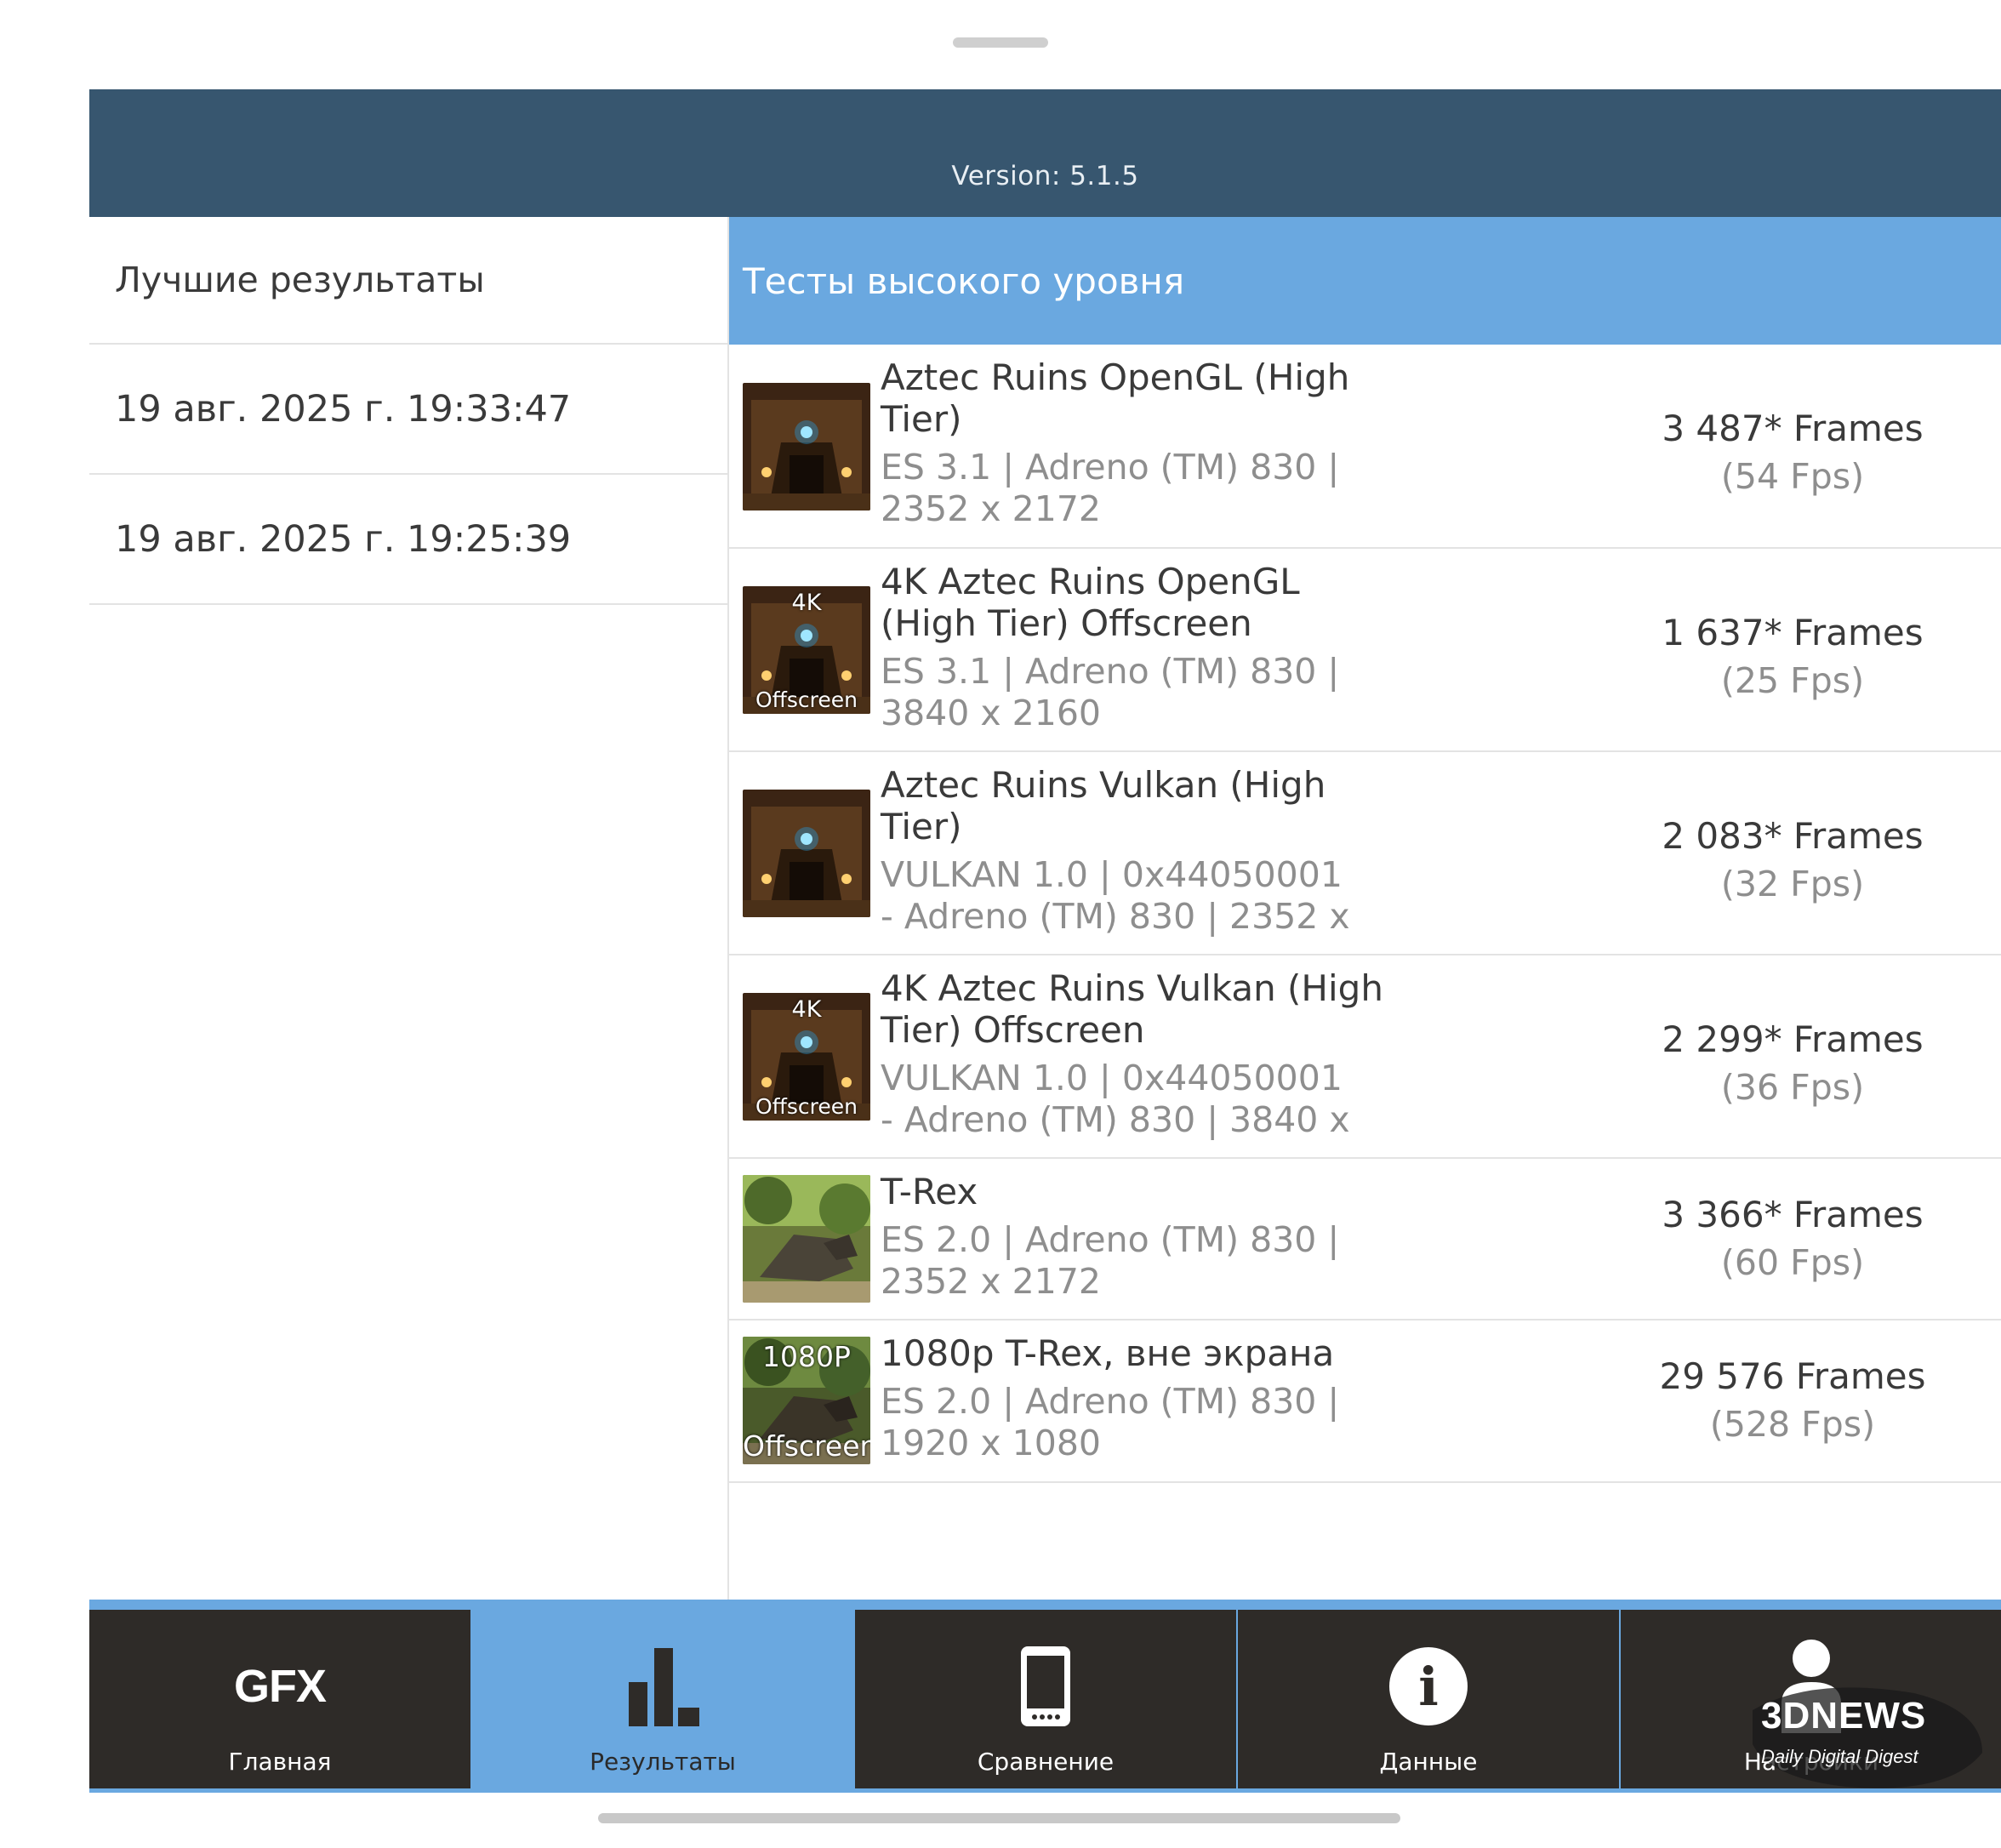  I want to click on nav-home: GFX Главная, so click(279, 1699).